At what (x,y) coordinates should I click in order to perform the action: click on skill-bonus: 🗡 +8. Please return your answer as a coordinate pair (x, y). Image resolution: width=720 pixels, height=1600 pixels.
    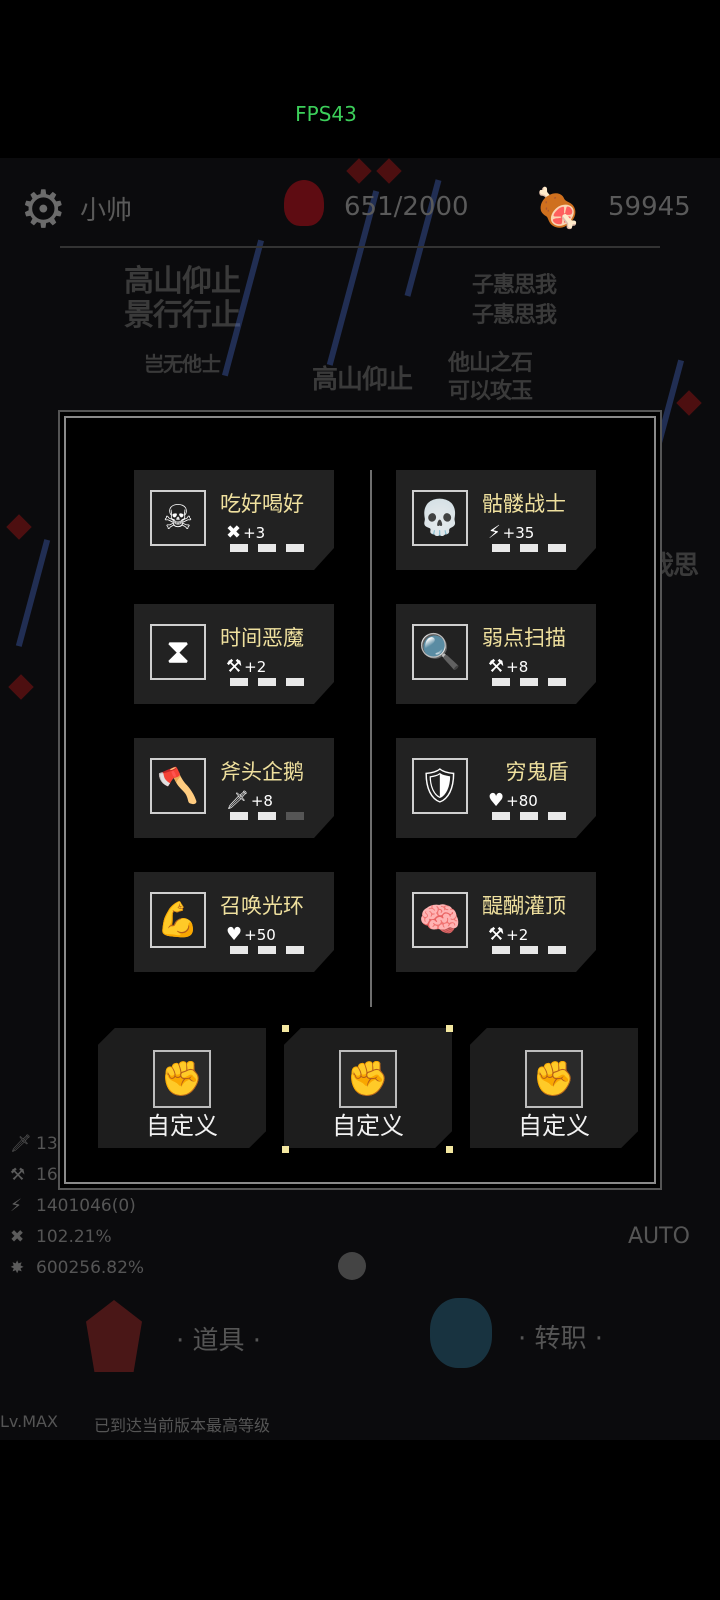
    Looking at the image, I should click on (249, 800).